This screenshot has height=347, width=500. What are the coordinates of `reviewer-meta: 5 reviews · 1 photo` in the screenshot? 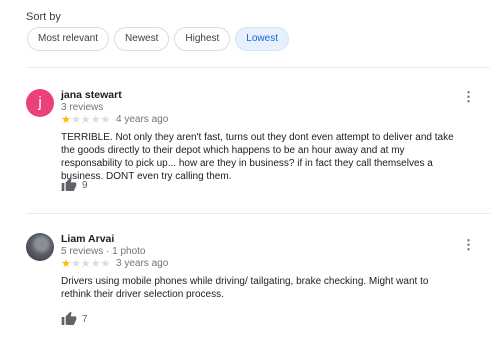 It's located at (103, 251).